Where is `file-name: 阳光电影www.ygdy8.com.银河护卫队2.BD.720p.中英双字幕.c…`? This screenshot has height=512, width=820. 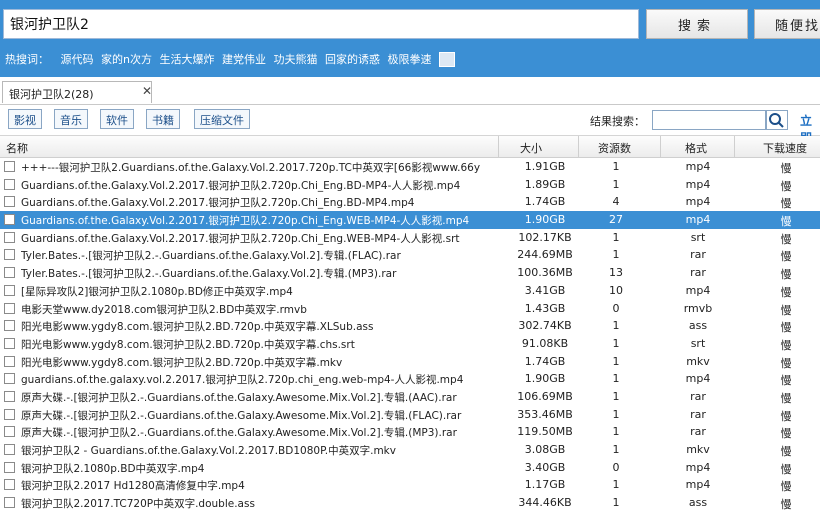
file-name: 阳光电影www.ygdy8.com.银河护卫队2.BD.720p.中英双字幕.c… is located at coordinates (188, 344).